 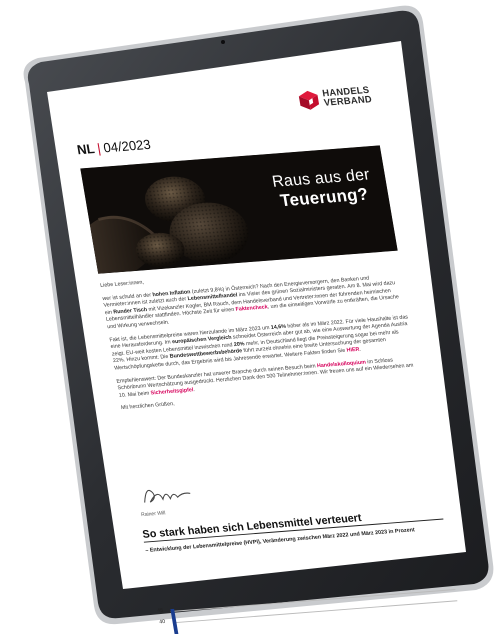 What do you see at coordinates (278, 327) in the screenshot?
I see `emphasis-text: 14,6%` at bounding box center [278, 327].